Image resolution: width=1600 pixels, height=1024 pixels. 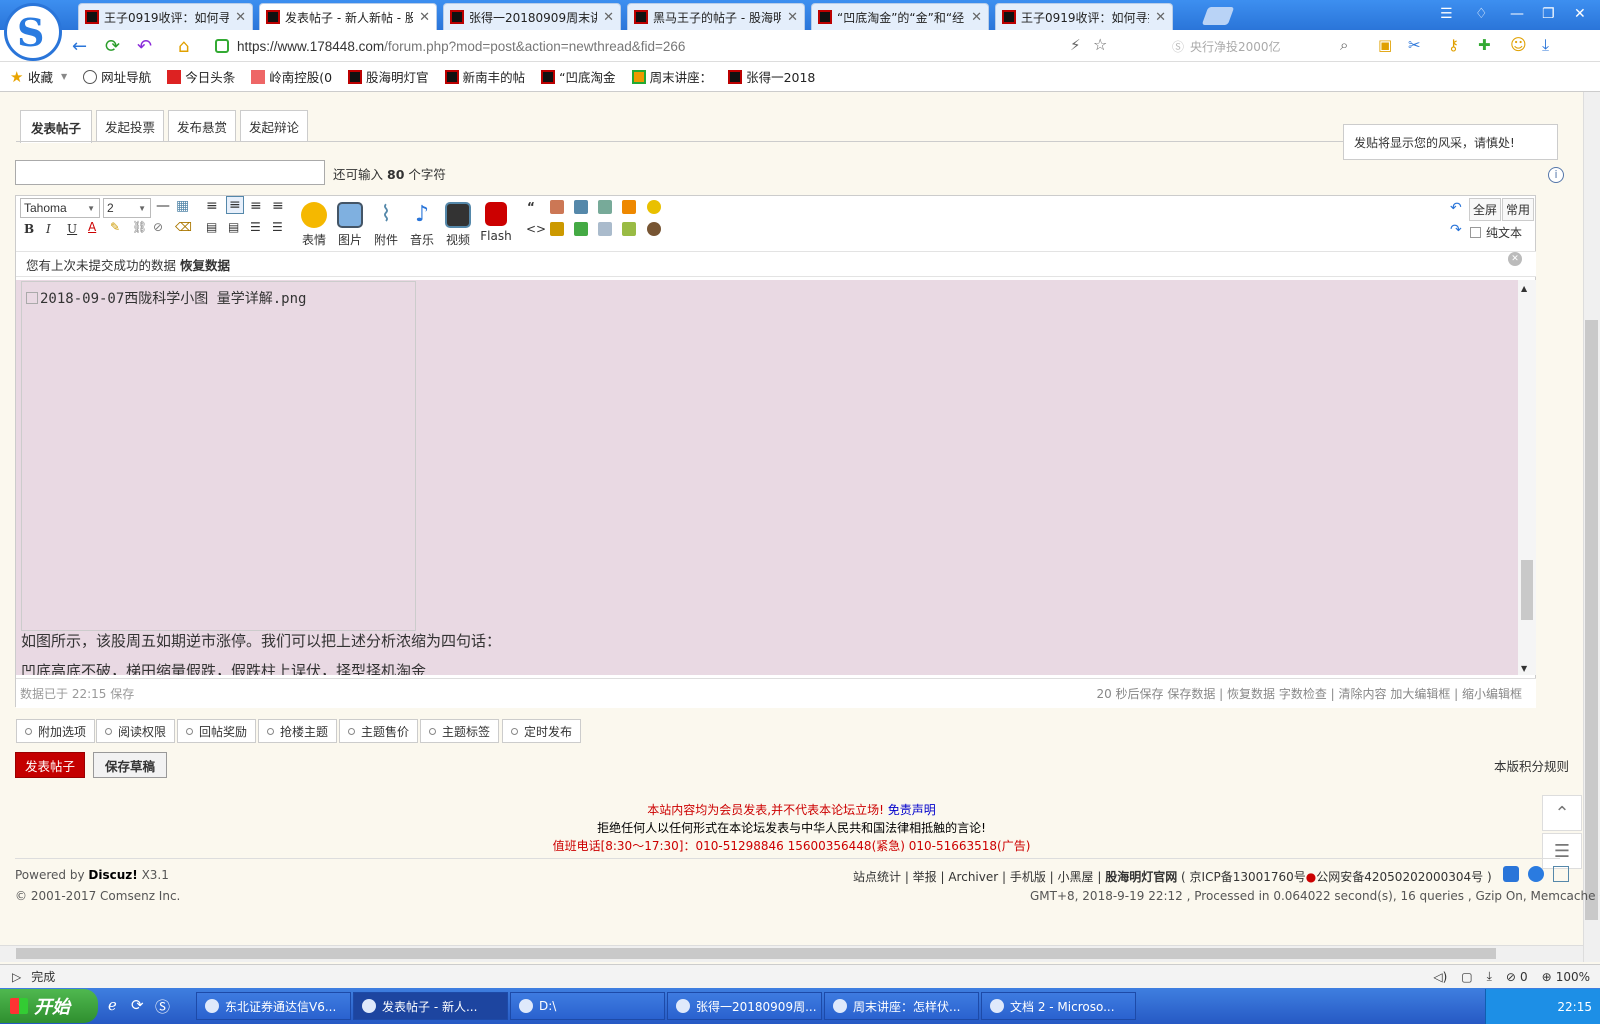 What do you see at coordinates (1561, 874) in the screenshot?
I see `cnzz-icon` at bounding box center [1561, 874].